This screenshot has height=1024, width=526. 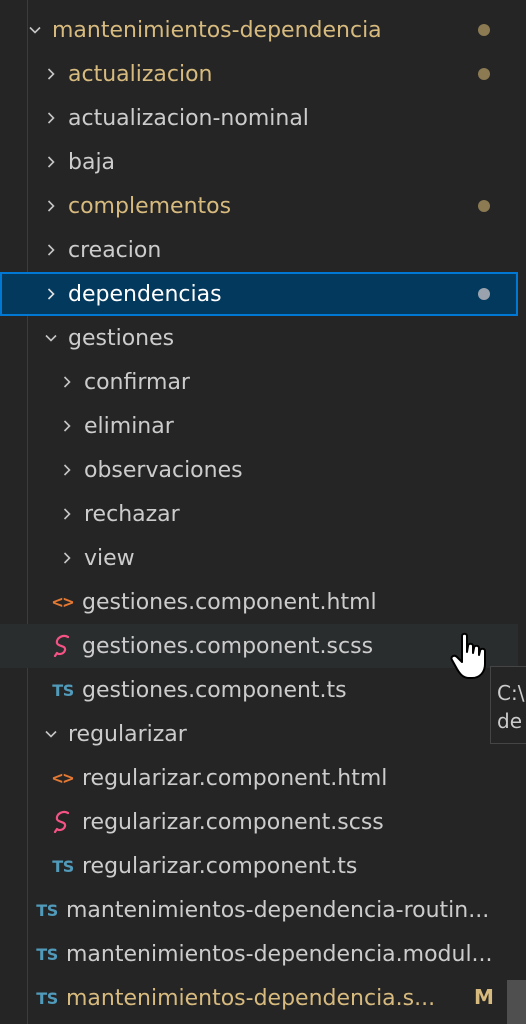 What do you see at coordinates (259, 646) in the screenshot?
I see `tree-file-gestiones-scss: gestiones.component.scss` at bounding box center [259, 646].